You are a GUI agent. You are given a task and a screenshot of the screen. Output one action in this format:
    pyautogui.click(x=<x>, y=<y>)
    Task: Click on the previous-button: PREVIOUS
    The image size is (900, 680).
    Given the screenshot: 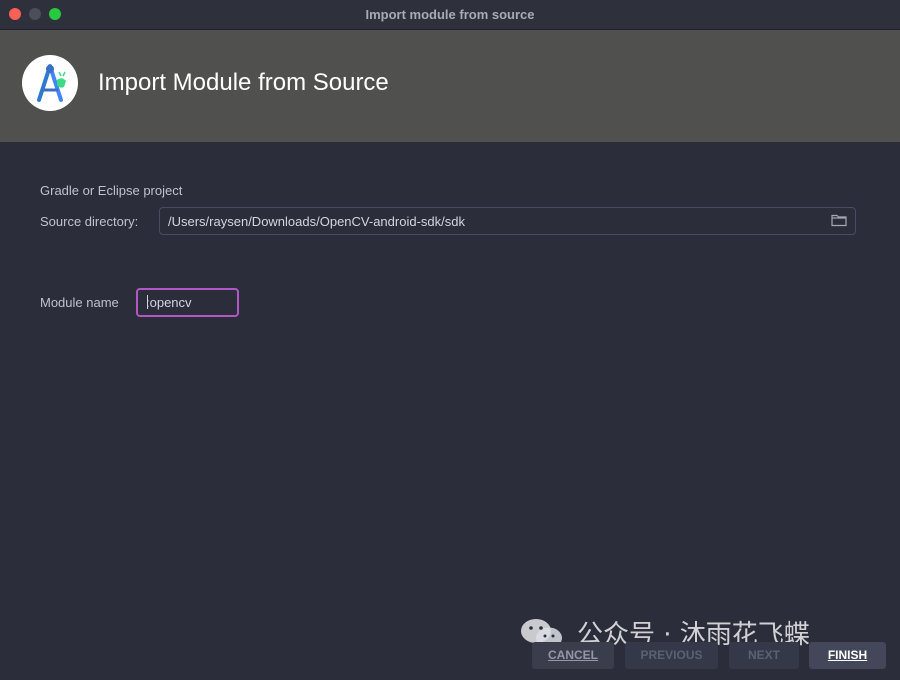 What is the action you would take?
    pyautogui.click(x=671, y=655)
    